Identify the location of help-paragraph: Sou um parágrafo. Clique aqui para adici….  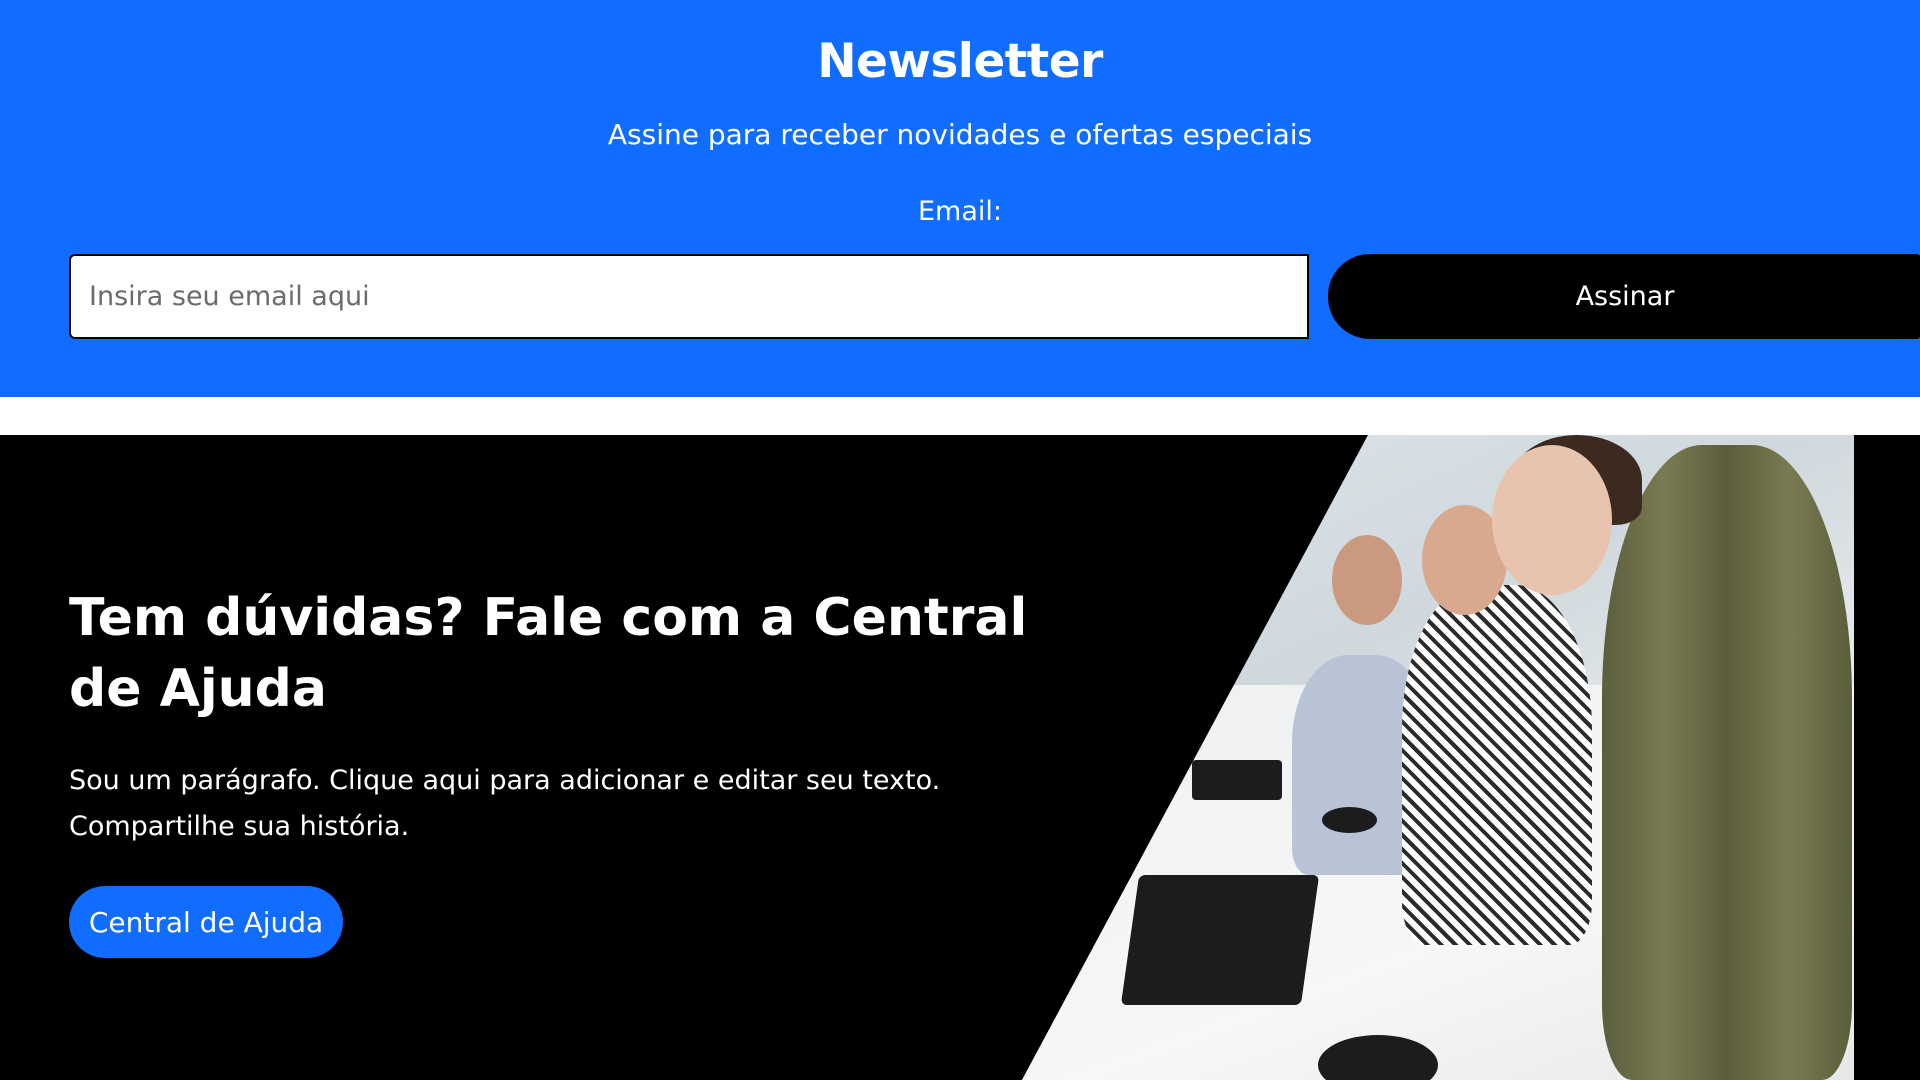
(505, 803).